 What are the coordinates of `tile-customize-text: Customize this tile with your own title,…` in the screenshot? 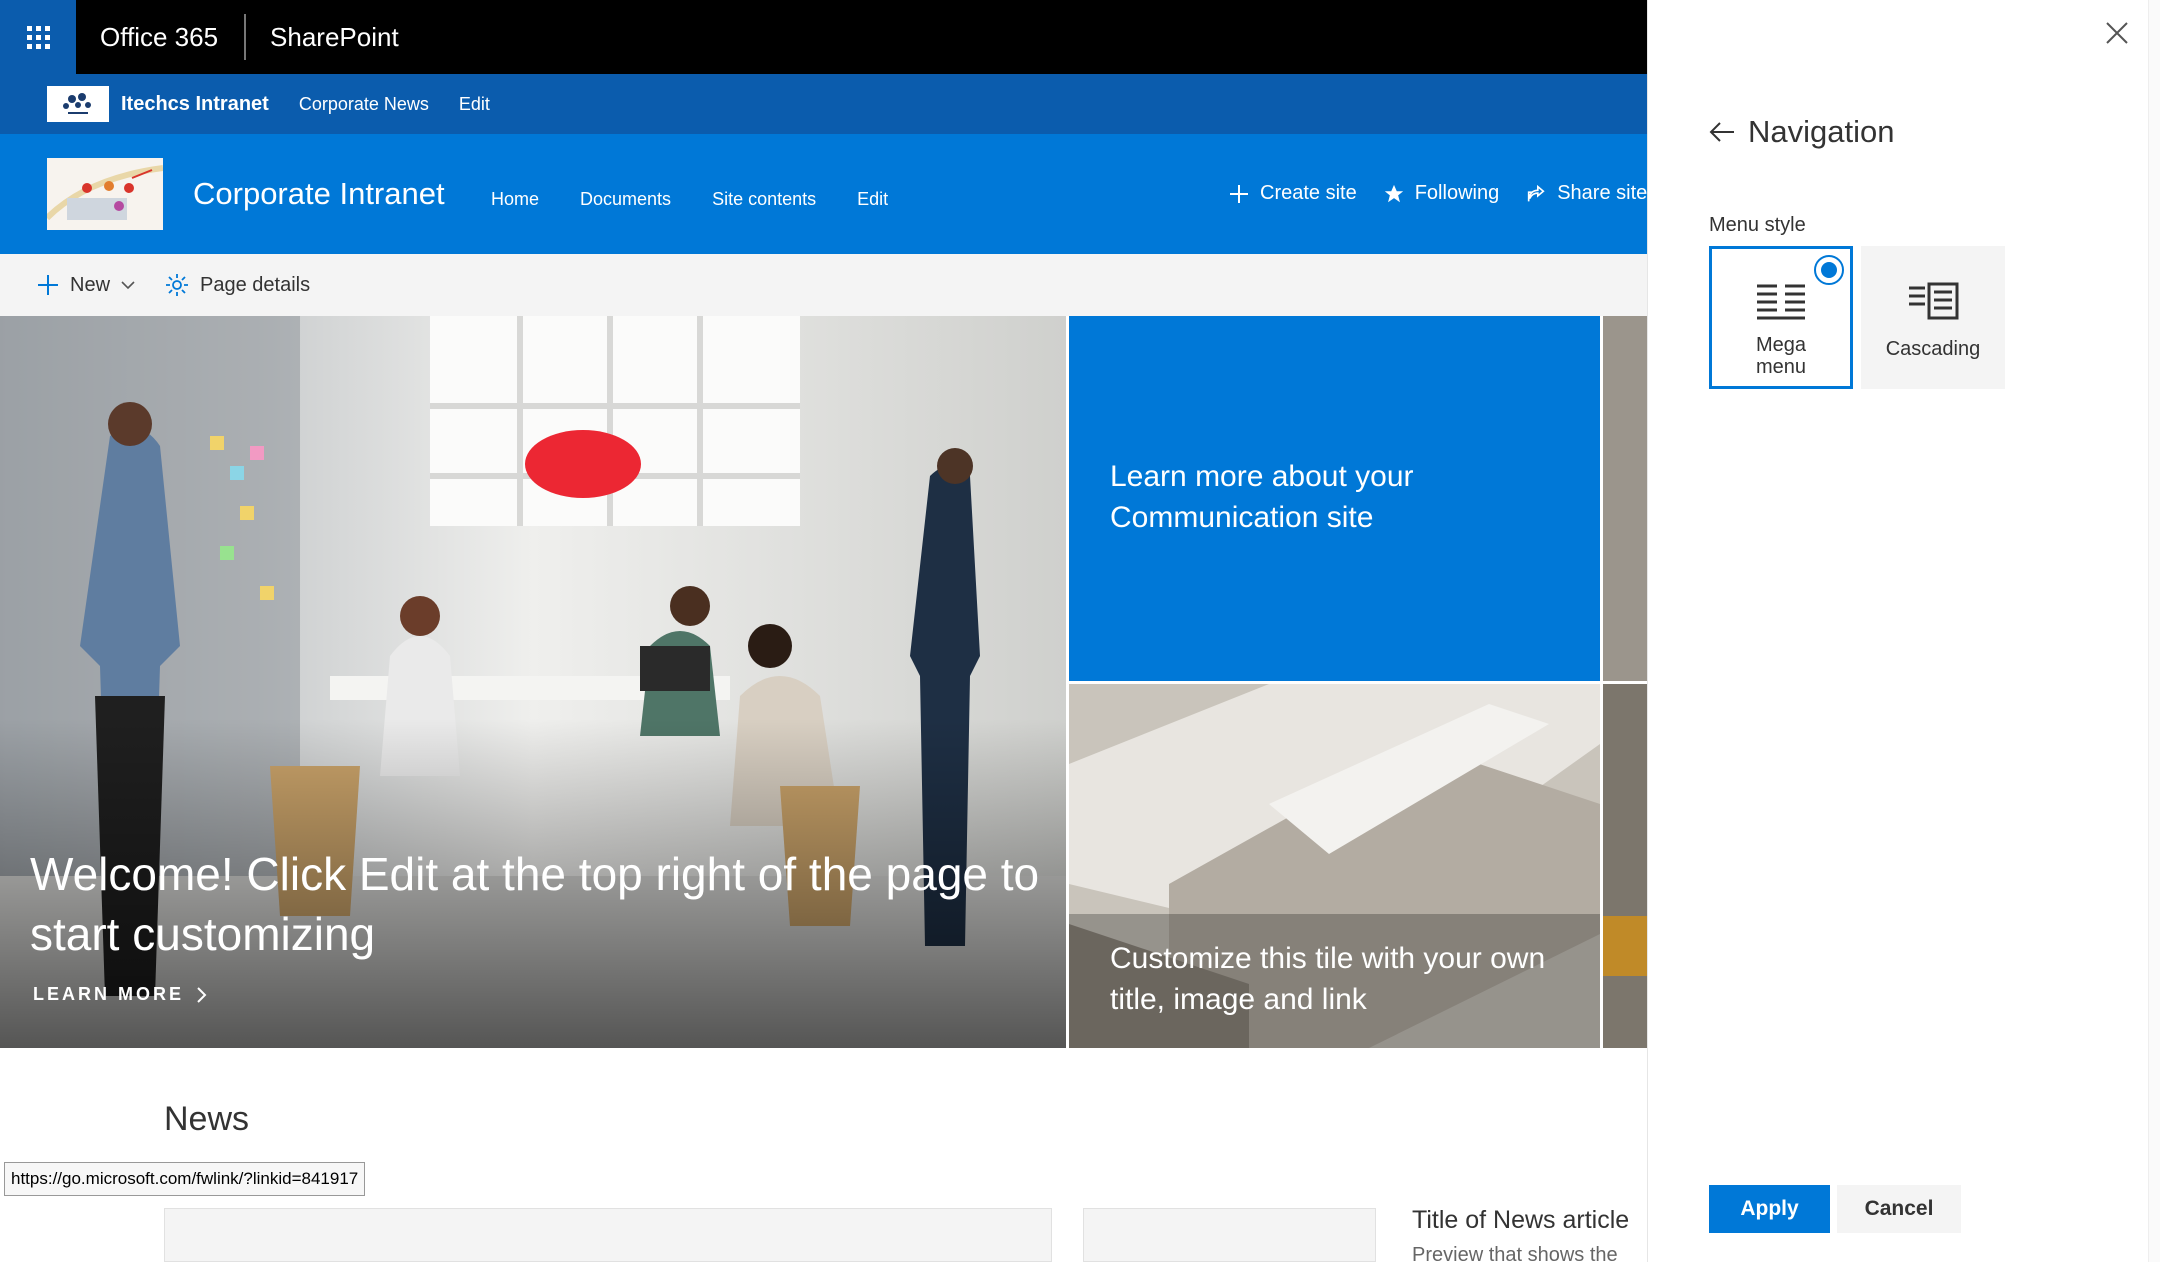 It's located at (1328, 979).